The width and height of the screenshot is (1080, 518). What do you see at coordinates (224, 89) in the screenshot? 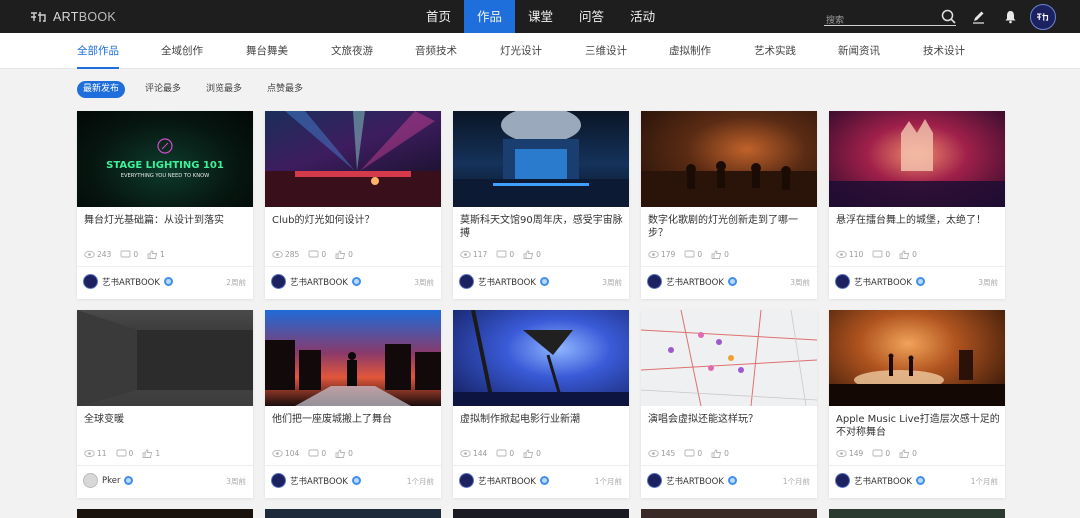
I see `sort-most-views: 浏览最多` at bounding box center [224, 89].